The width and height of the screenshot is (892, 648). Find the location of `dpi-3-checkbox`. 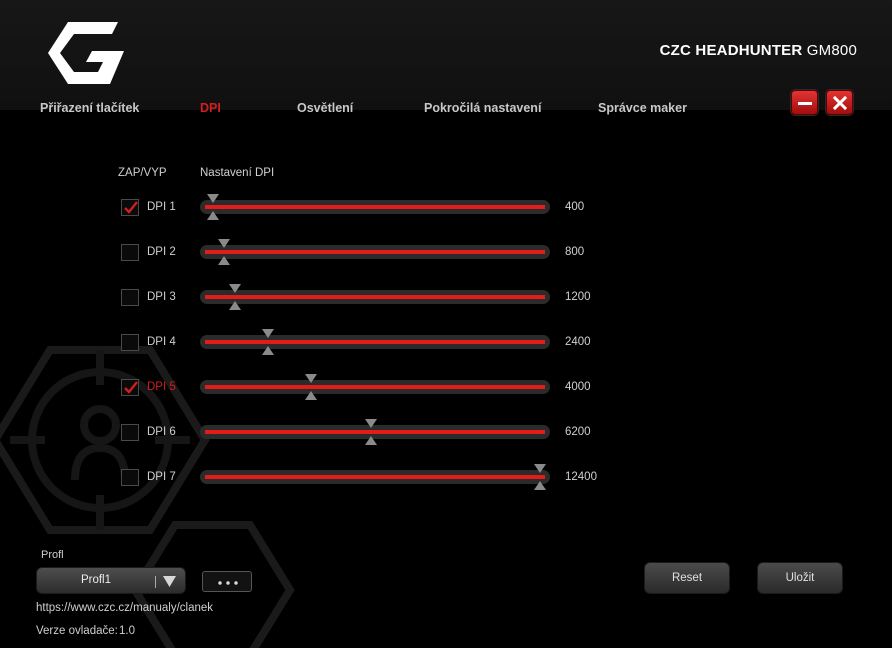

dpi-3-checkbox is located at coordinates (130, 297).